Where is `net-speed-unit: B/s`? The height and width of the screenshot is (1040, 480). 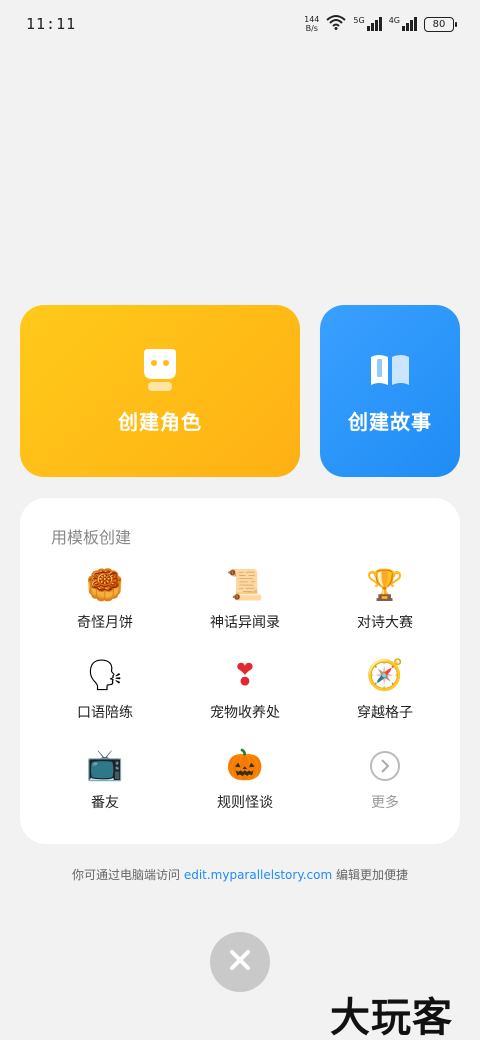
net-speed-unit: B/s is located at coordinates (311, 28).